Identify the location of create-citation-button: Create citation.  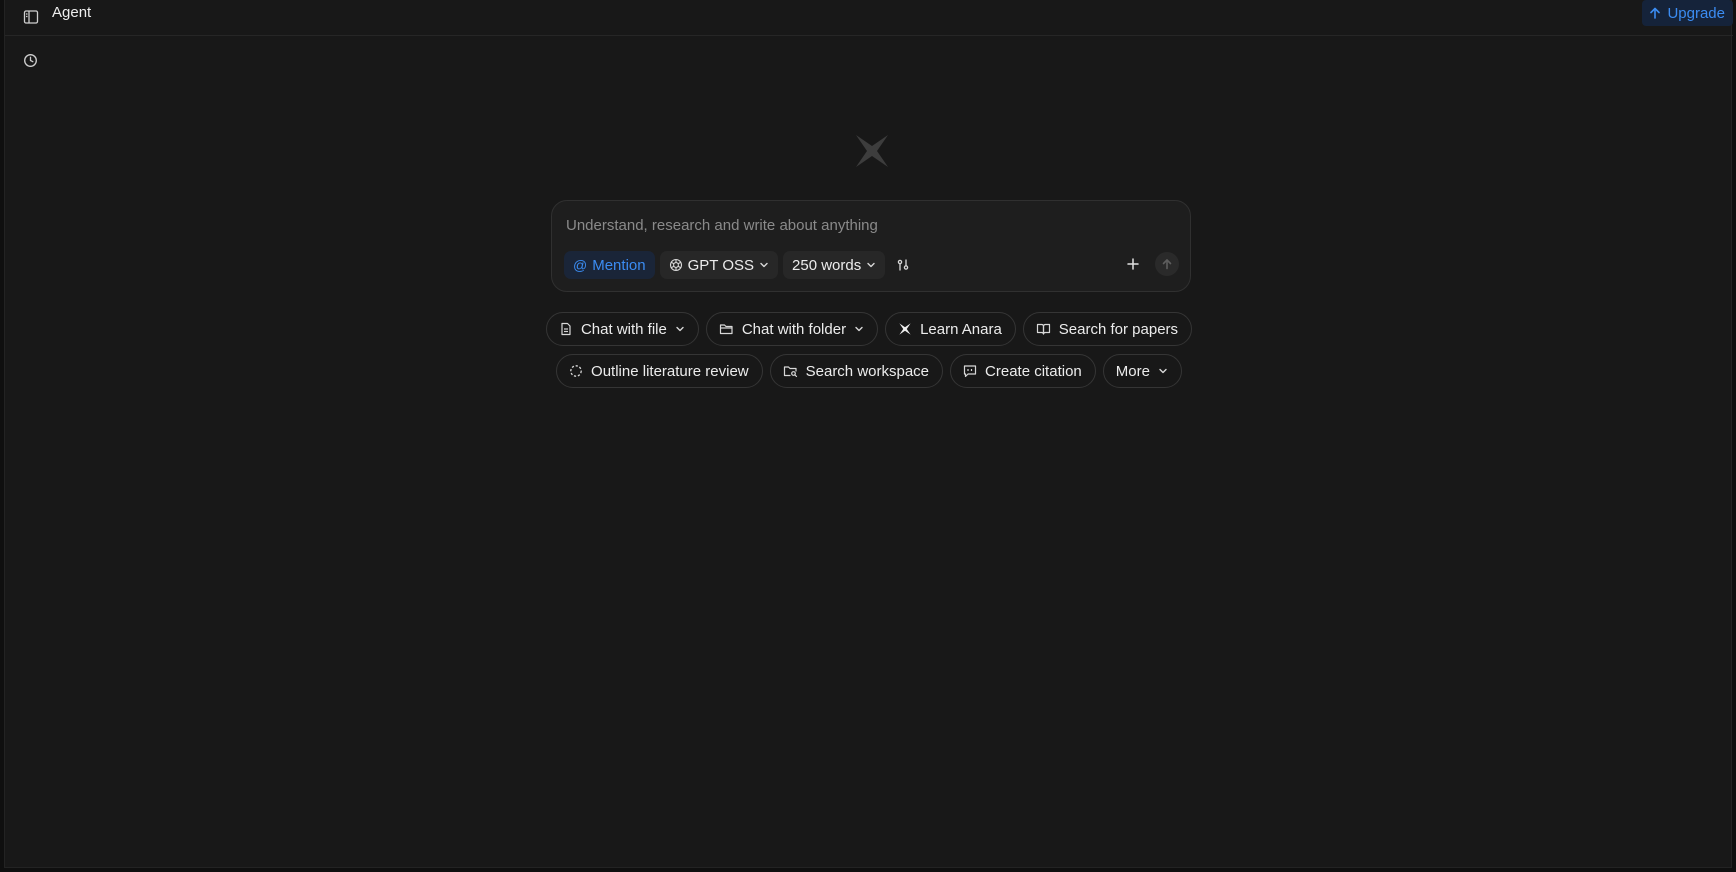
(1023, 371).